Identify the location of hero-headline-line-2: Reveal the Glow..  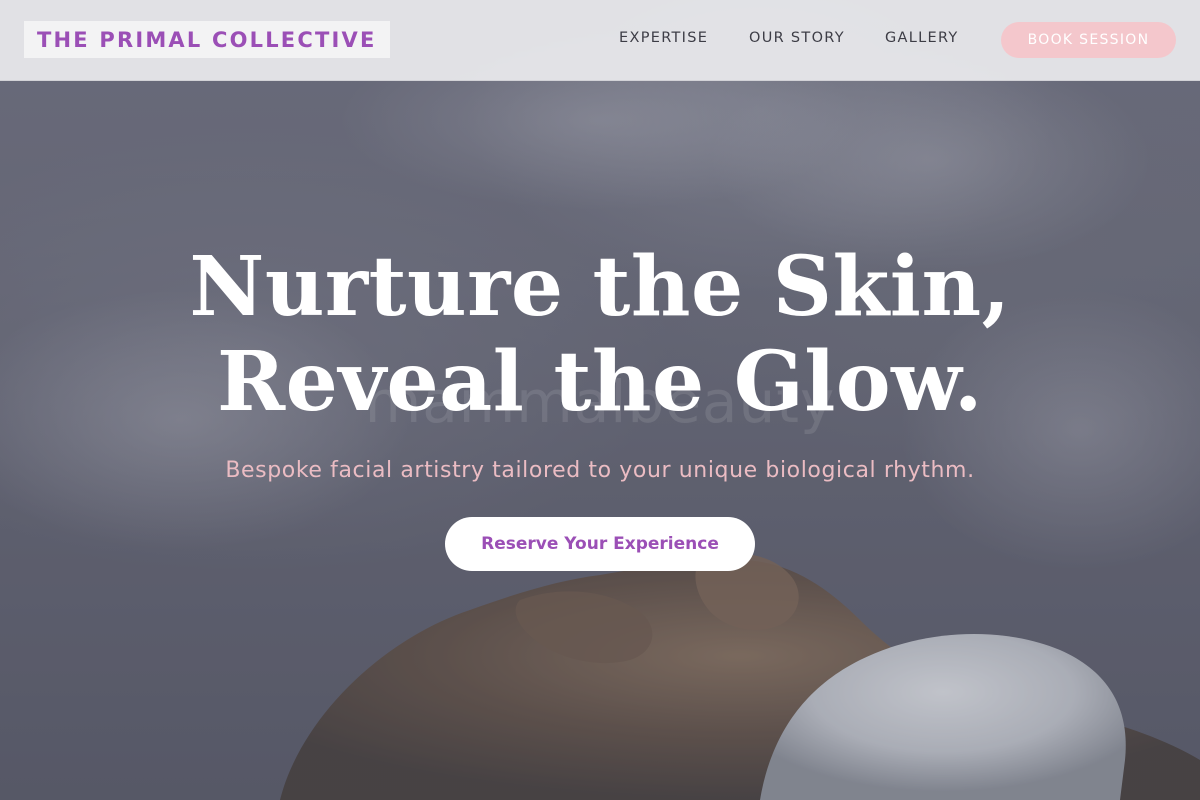
(600, 382).